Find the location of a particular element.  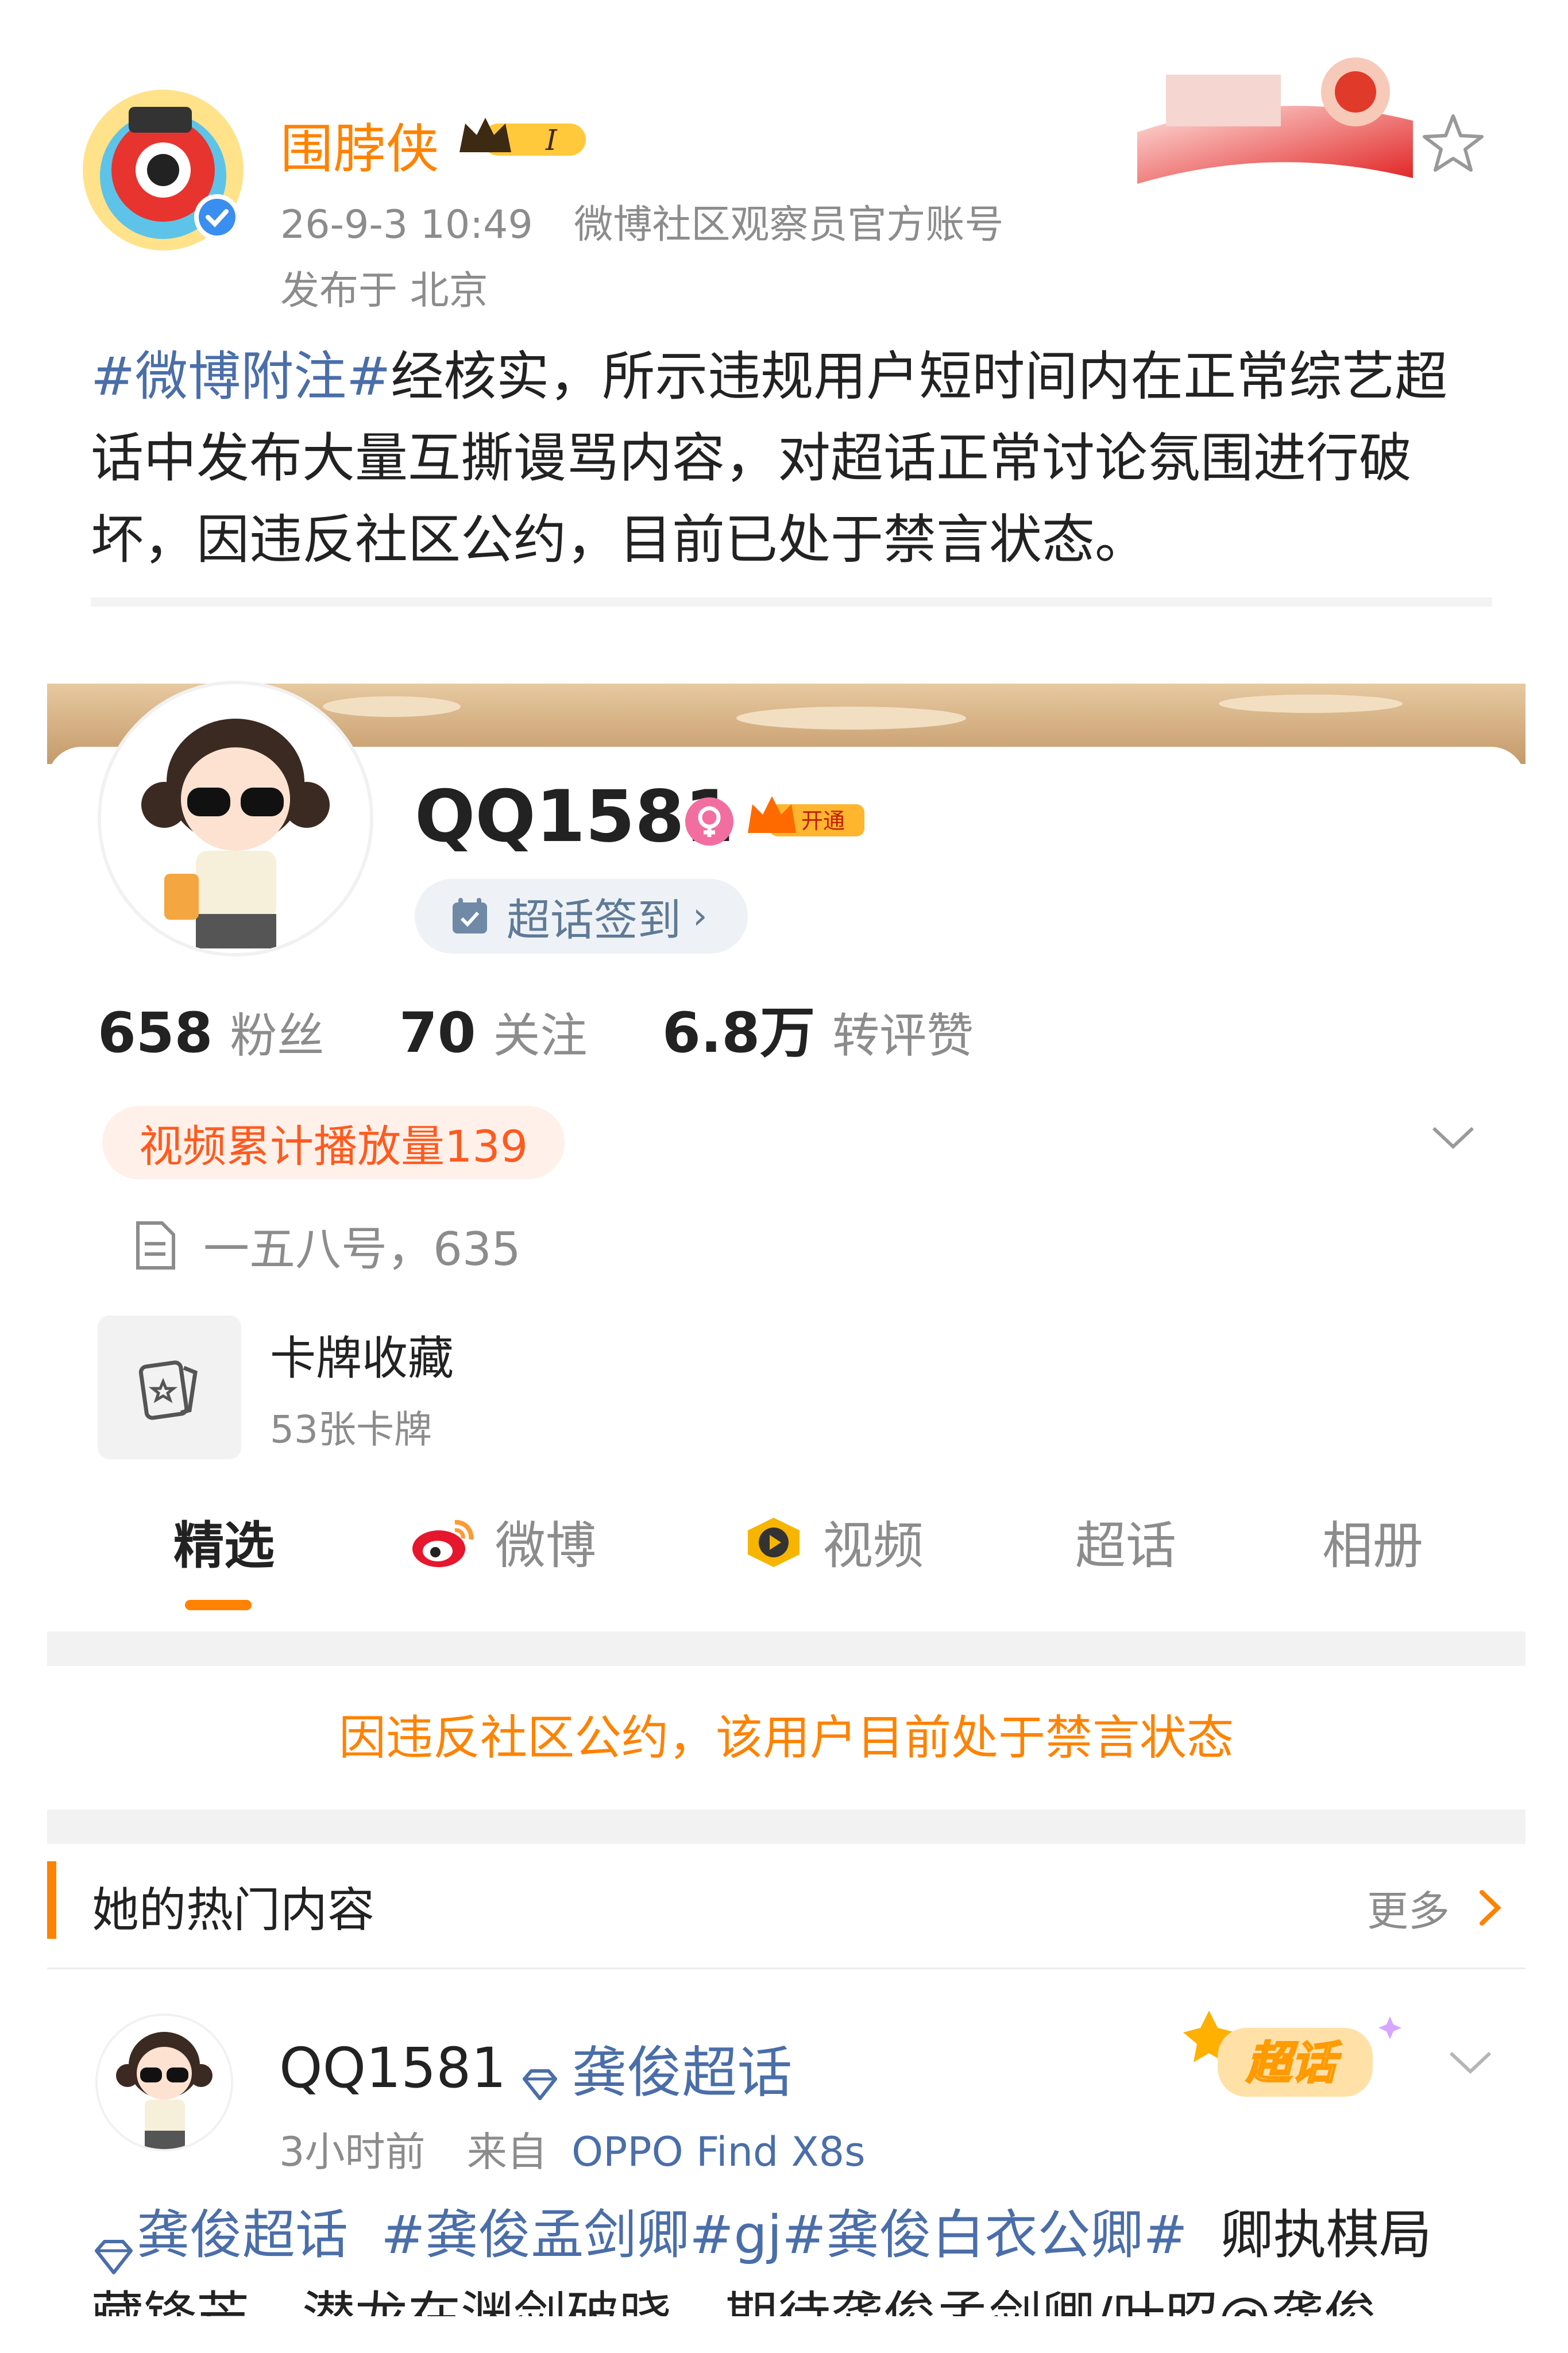

profile-stats: 658 粉丝 70 关注 6.8万 转评赞 is located at coordinates (564, 1028).